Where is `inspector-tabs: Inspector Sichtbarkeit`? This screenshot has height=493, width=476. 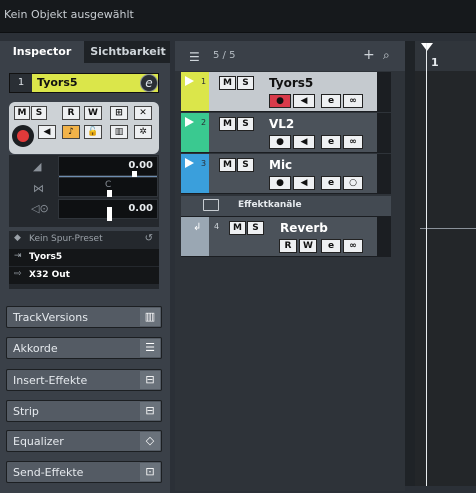 inspector-tabs: Inspector Sichtbarkeit is located at coordinates (85, 53).